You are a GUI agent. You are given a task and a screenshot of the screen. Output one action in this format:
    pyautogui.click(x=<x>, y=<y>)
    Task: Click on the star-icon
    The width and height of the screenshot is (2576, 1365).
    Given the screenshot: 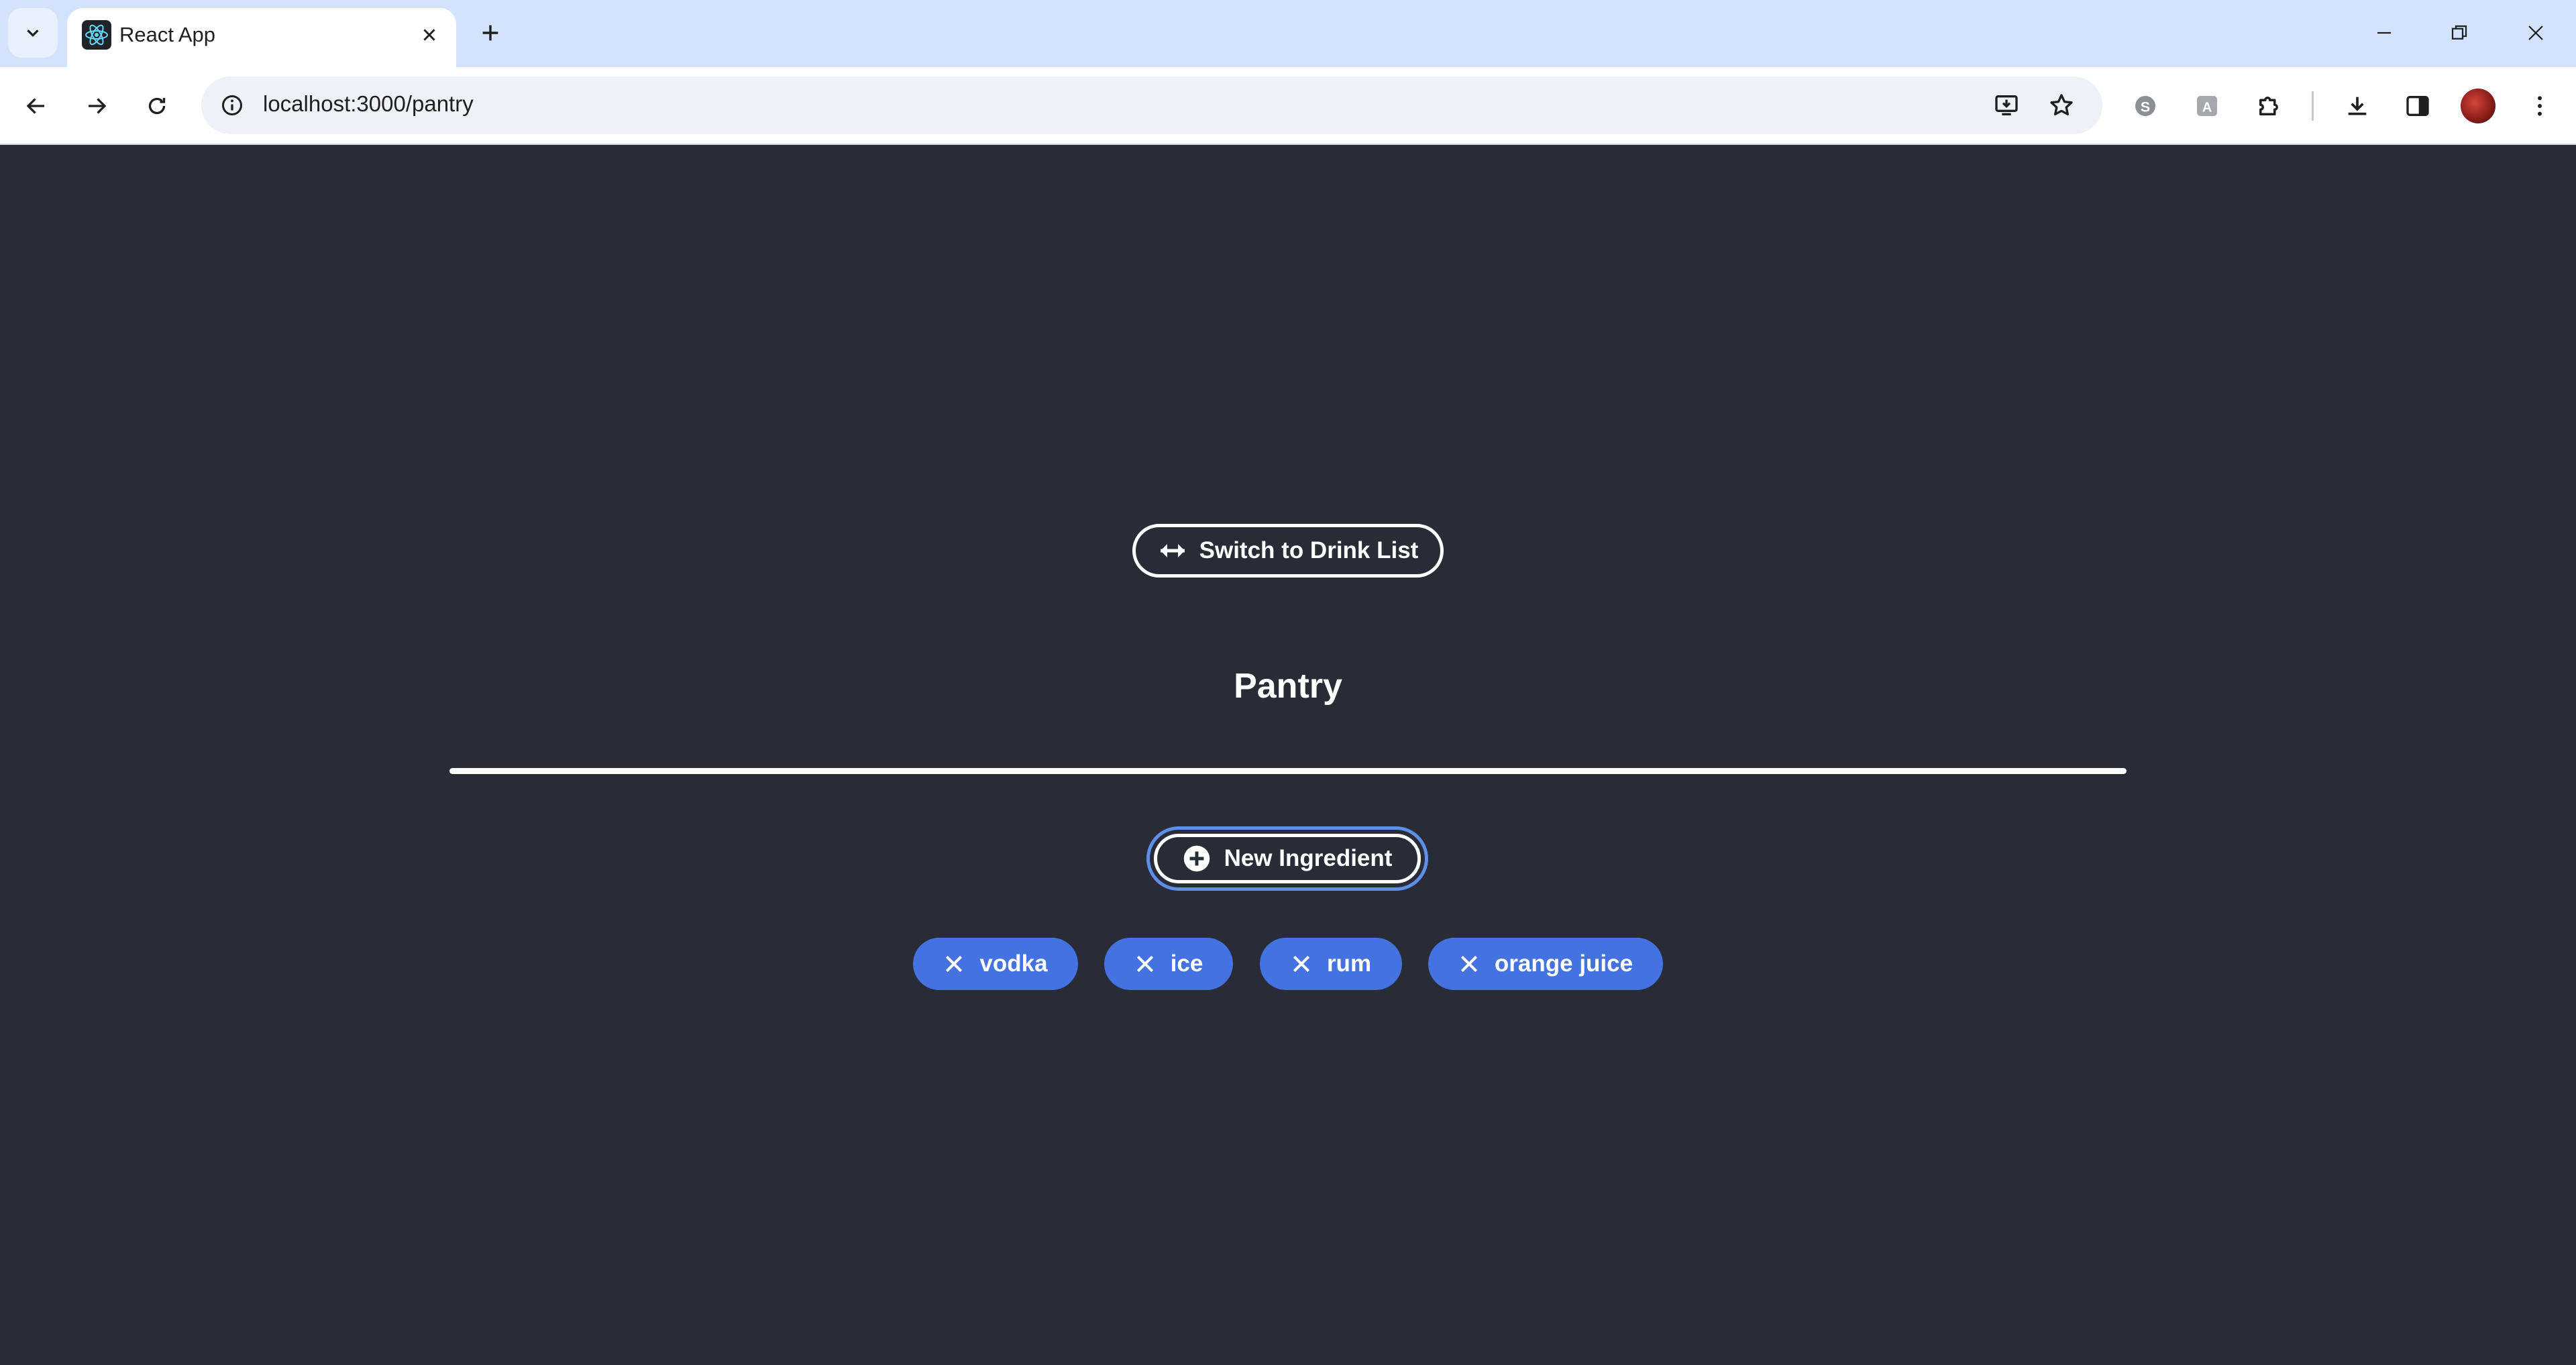 What is the action you would take?
    pyautogui.click(x=2061, y=105)
    